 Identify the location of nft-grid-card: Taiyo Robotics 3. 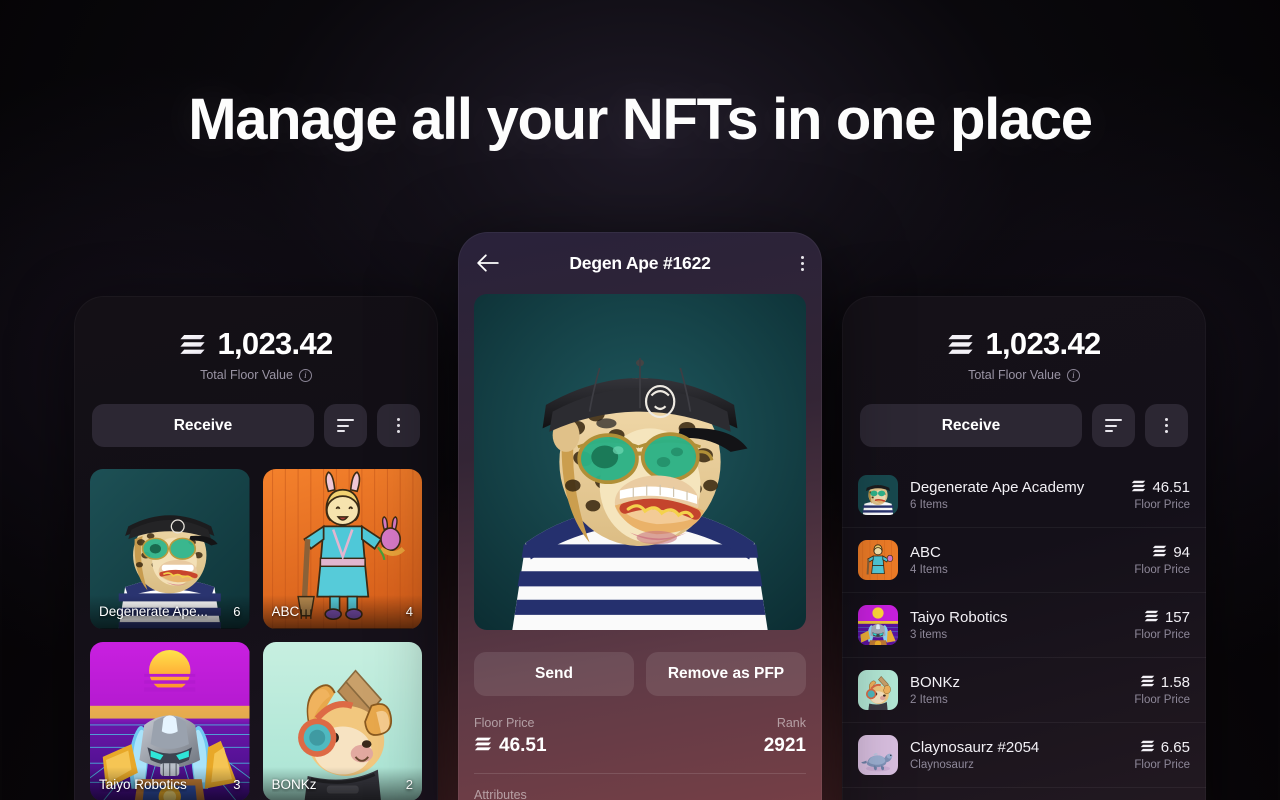
(170, 720).